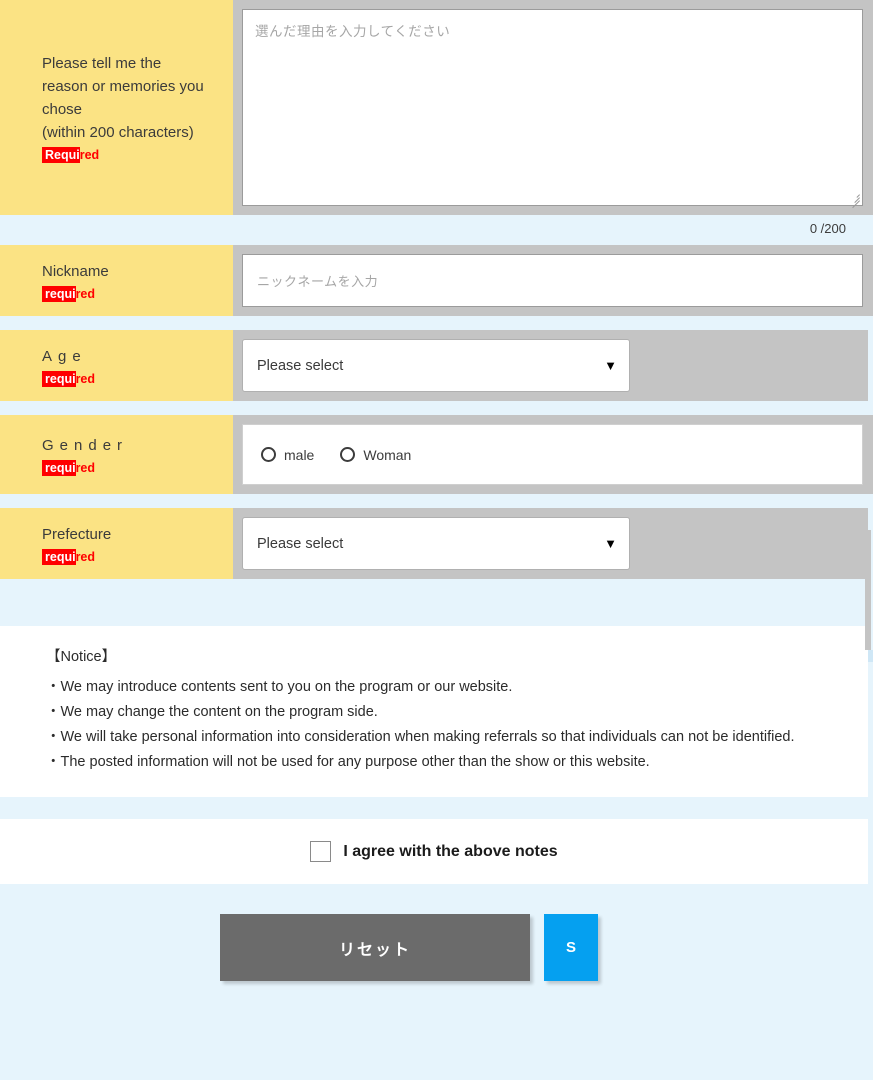  I want to click on resize-handle-icon, so click(854, 200).